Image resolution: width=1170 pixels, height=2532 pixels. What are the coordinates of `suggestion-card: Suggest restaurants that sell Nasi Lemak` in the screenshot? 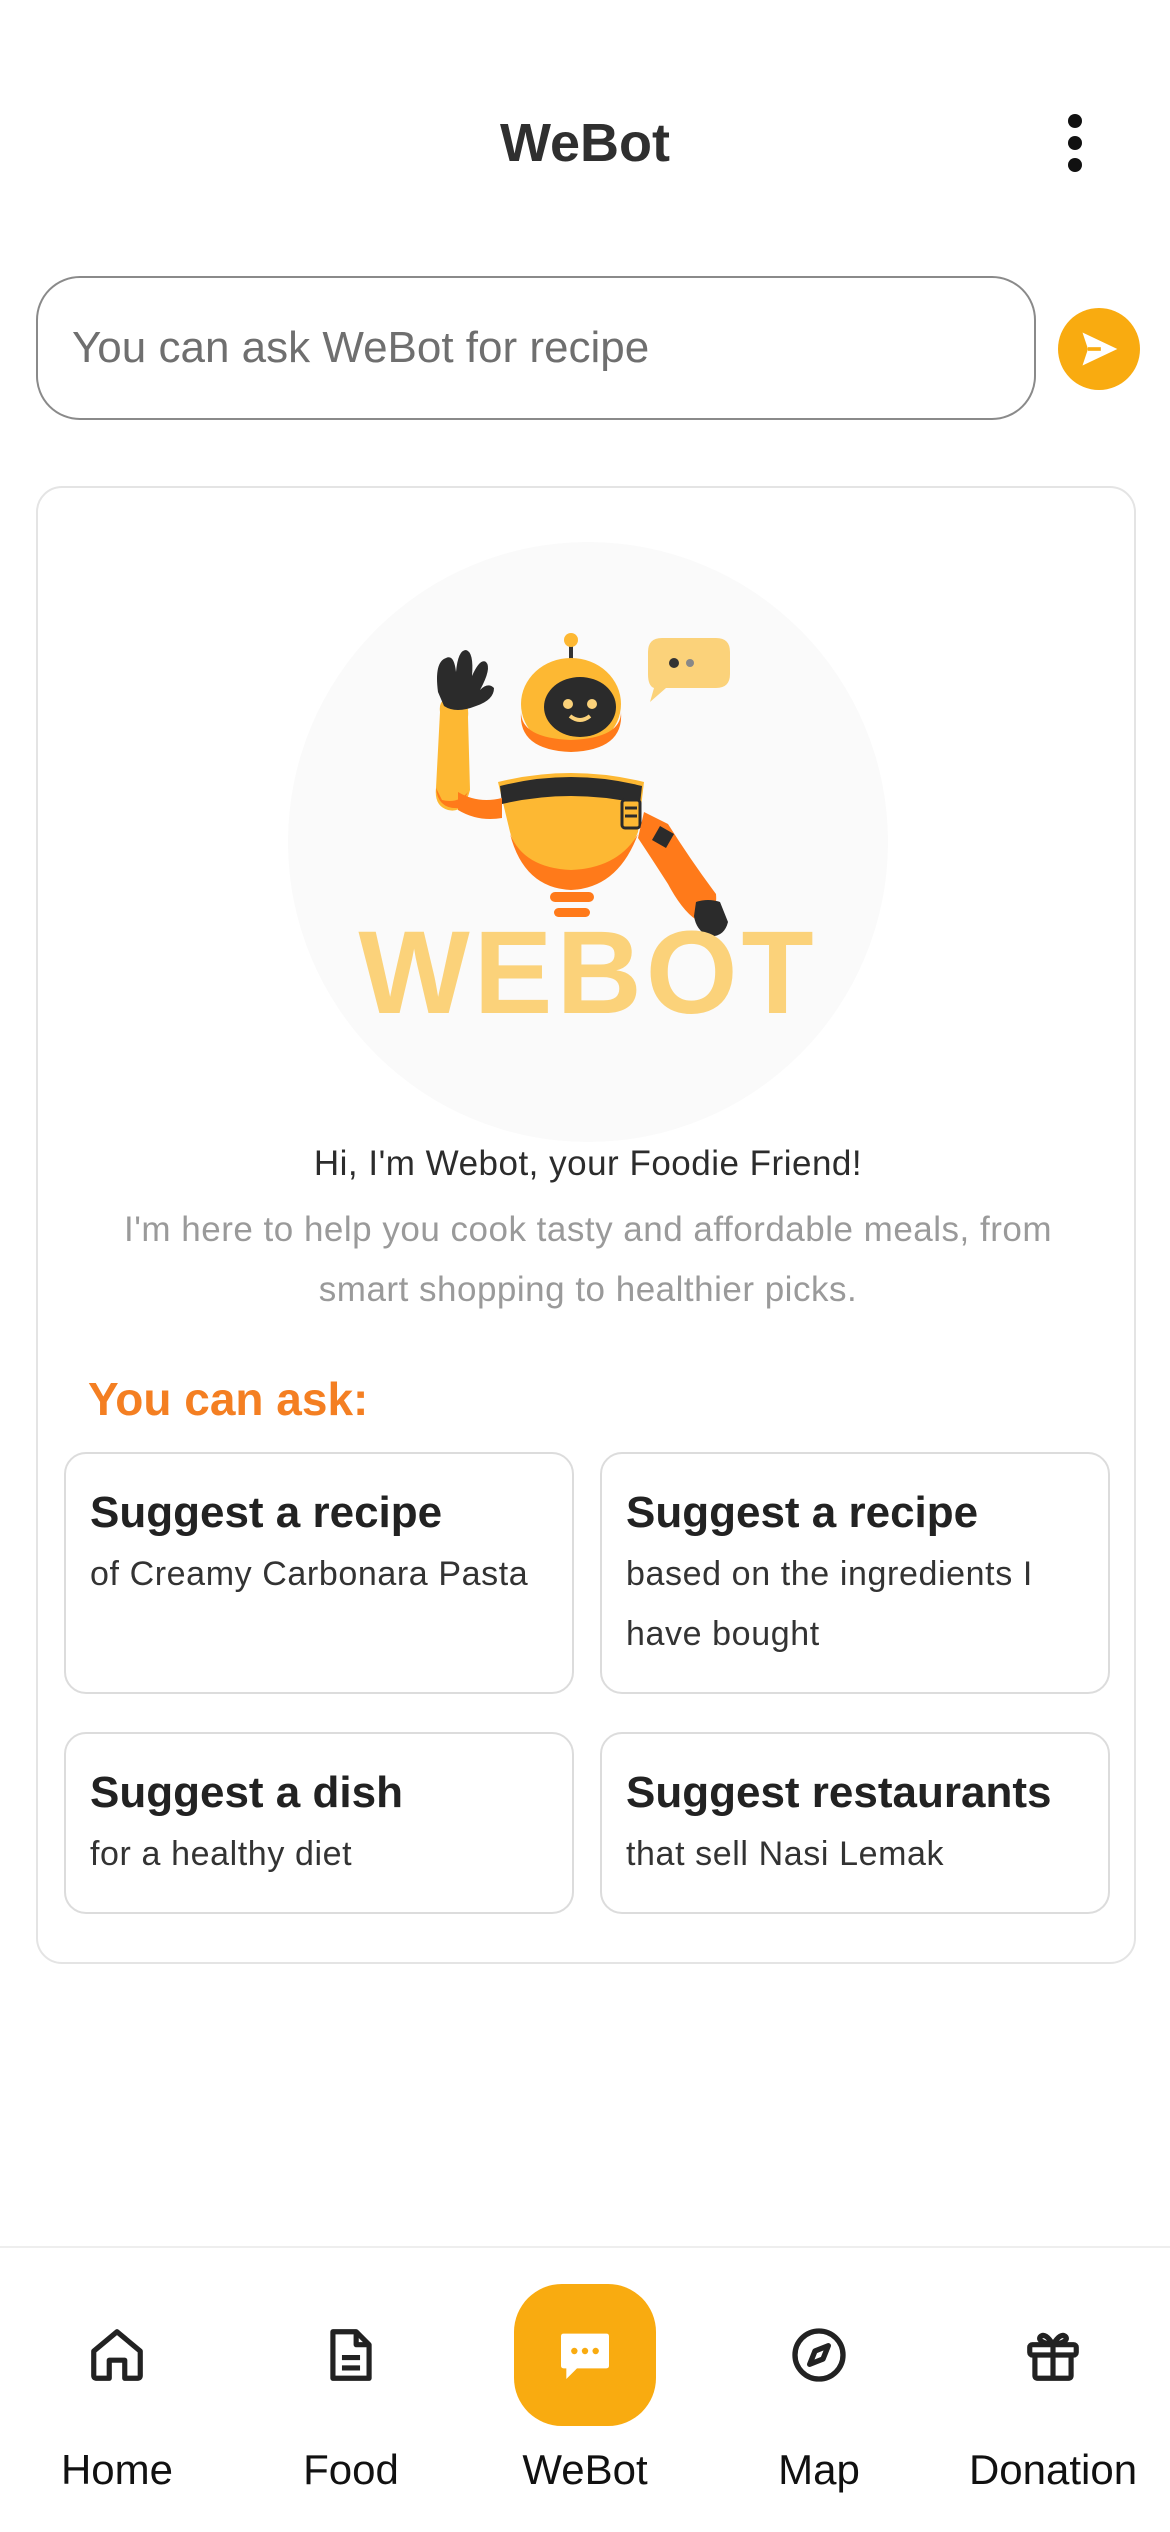 It's located at (855, 1823).